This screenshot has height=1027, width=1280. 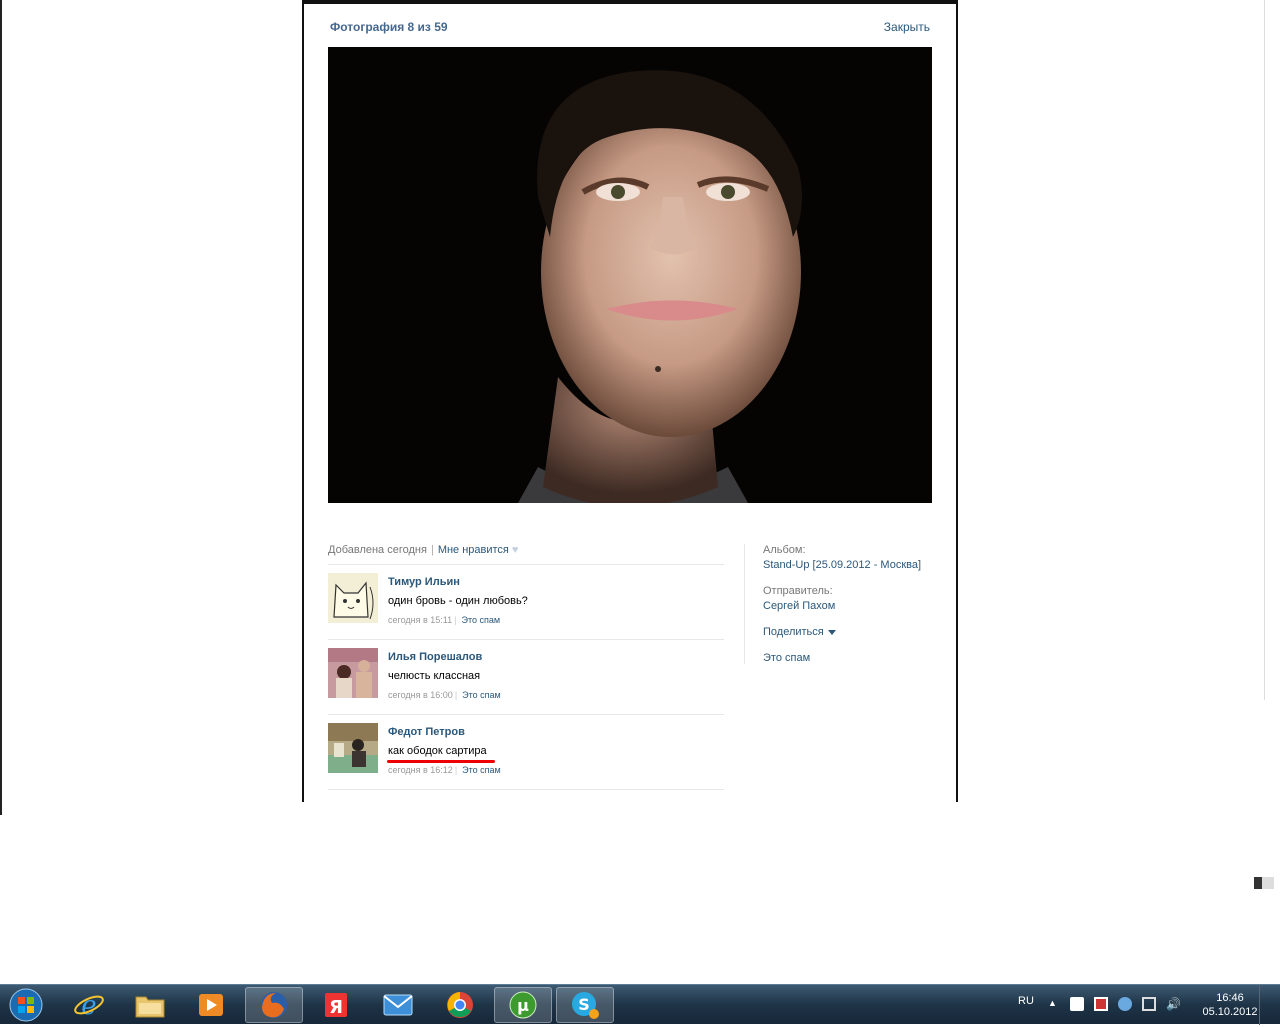 I want to click on share-button: Поделиться, so click(x=858, y=632).